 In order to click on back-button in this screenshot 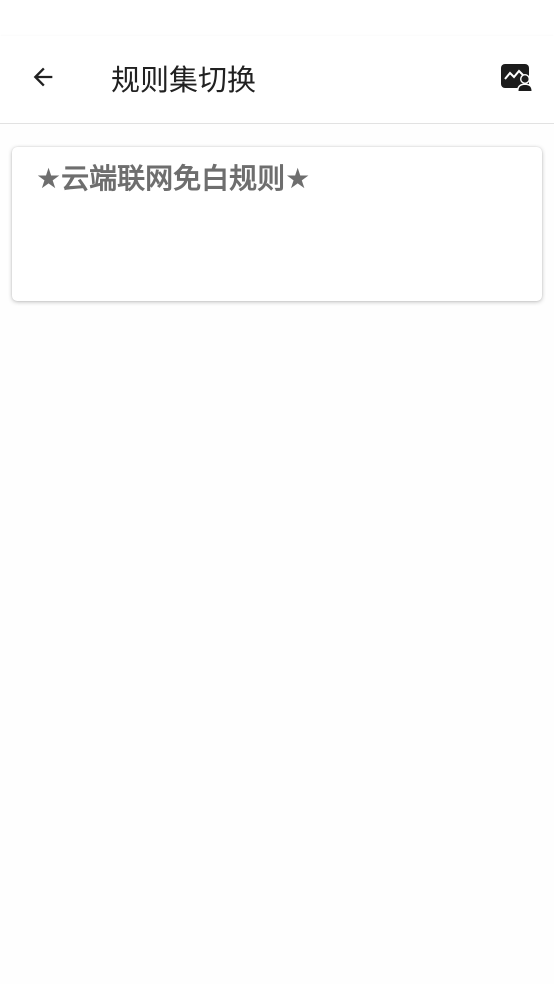, I will do `click(43, 79)`.